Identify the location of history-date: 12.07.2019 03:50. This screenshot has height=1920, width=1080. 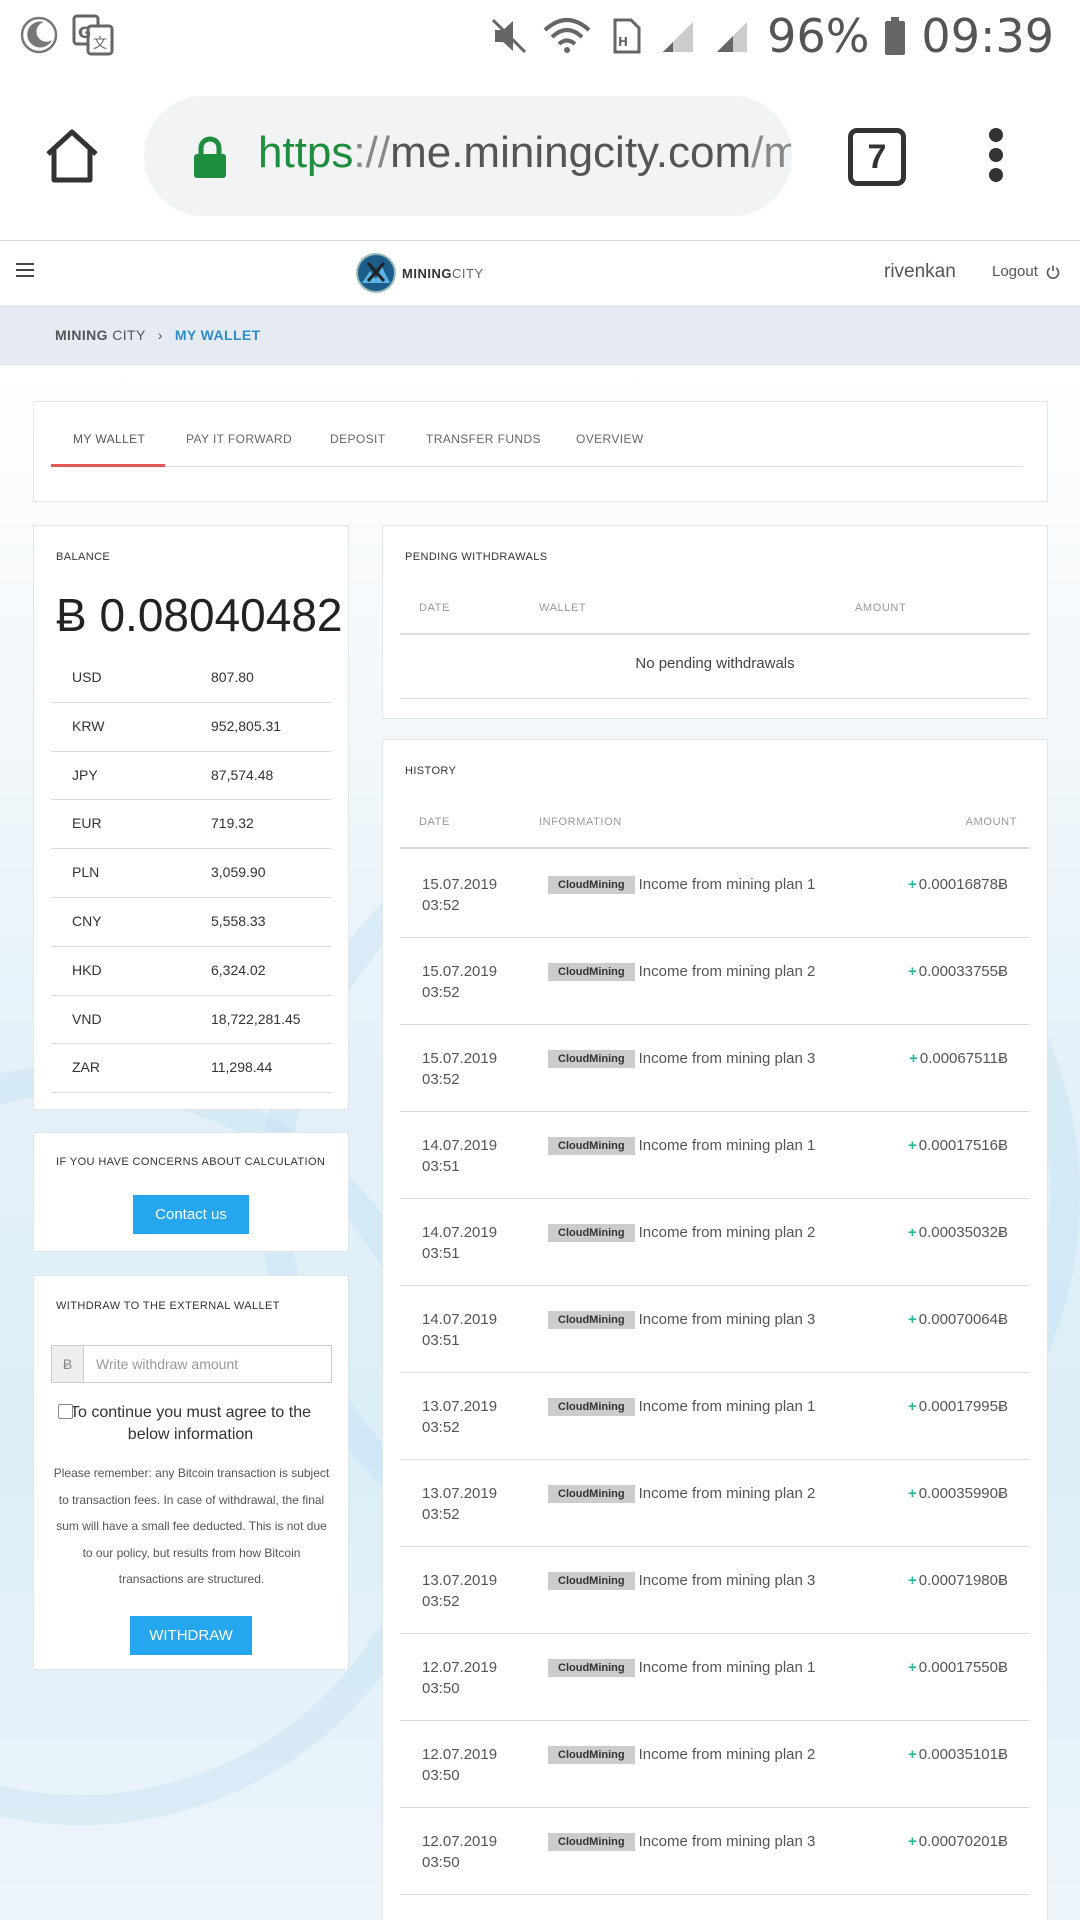
(459, 1765).